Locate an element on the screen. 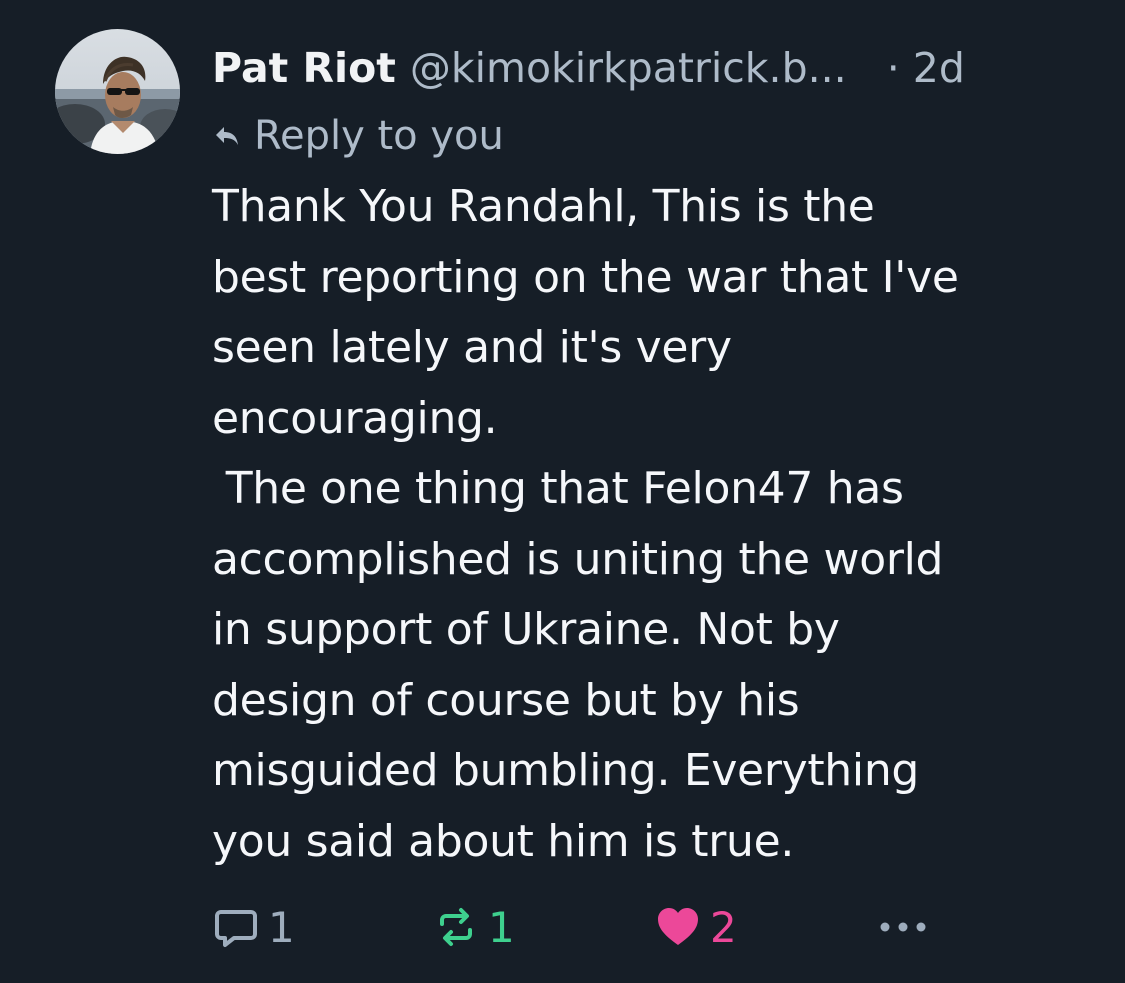 Image resolution: width=1125 pixels, height=983 pixels. repost-count: 1 is located at coordinates (501, 927).